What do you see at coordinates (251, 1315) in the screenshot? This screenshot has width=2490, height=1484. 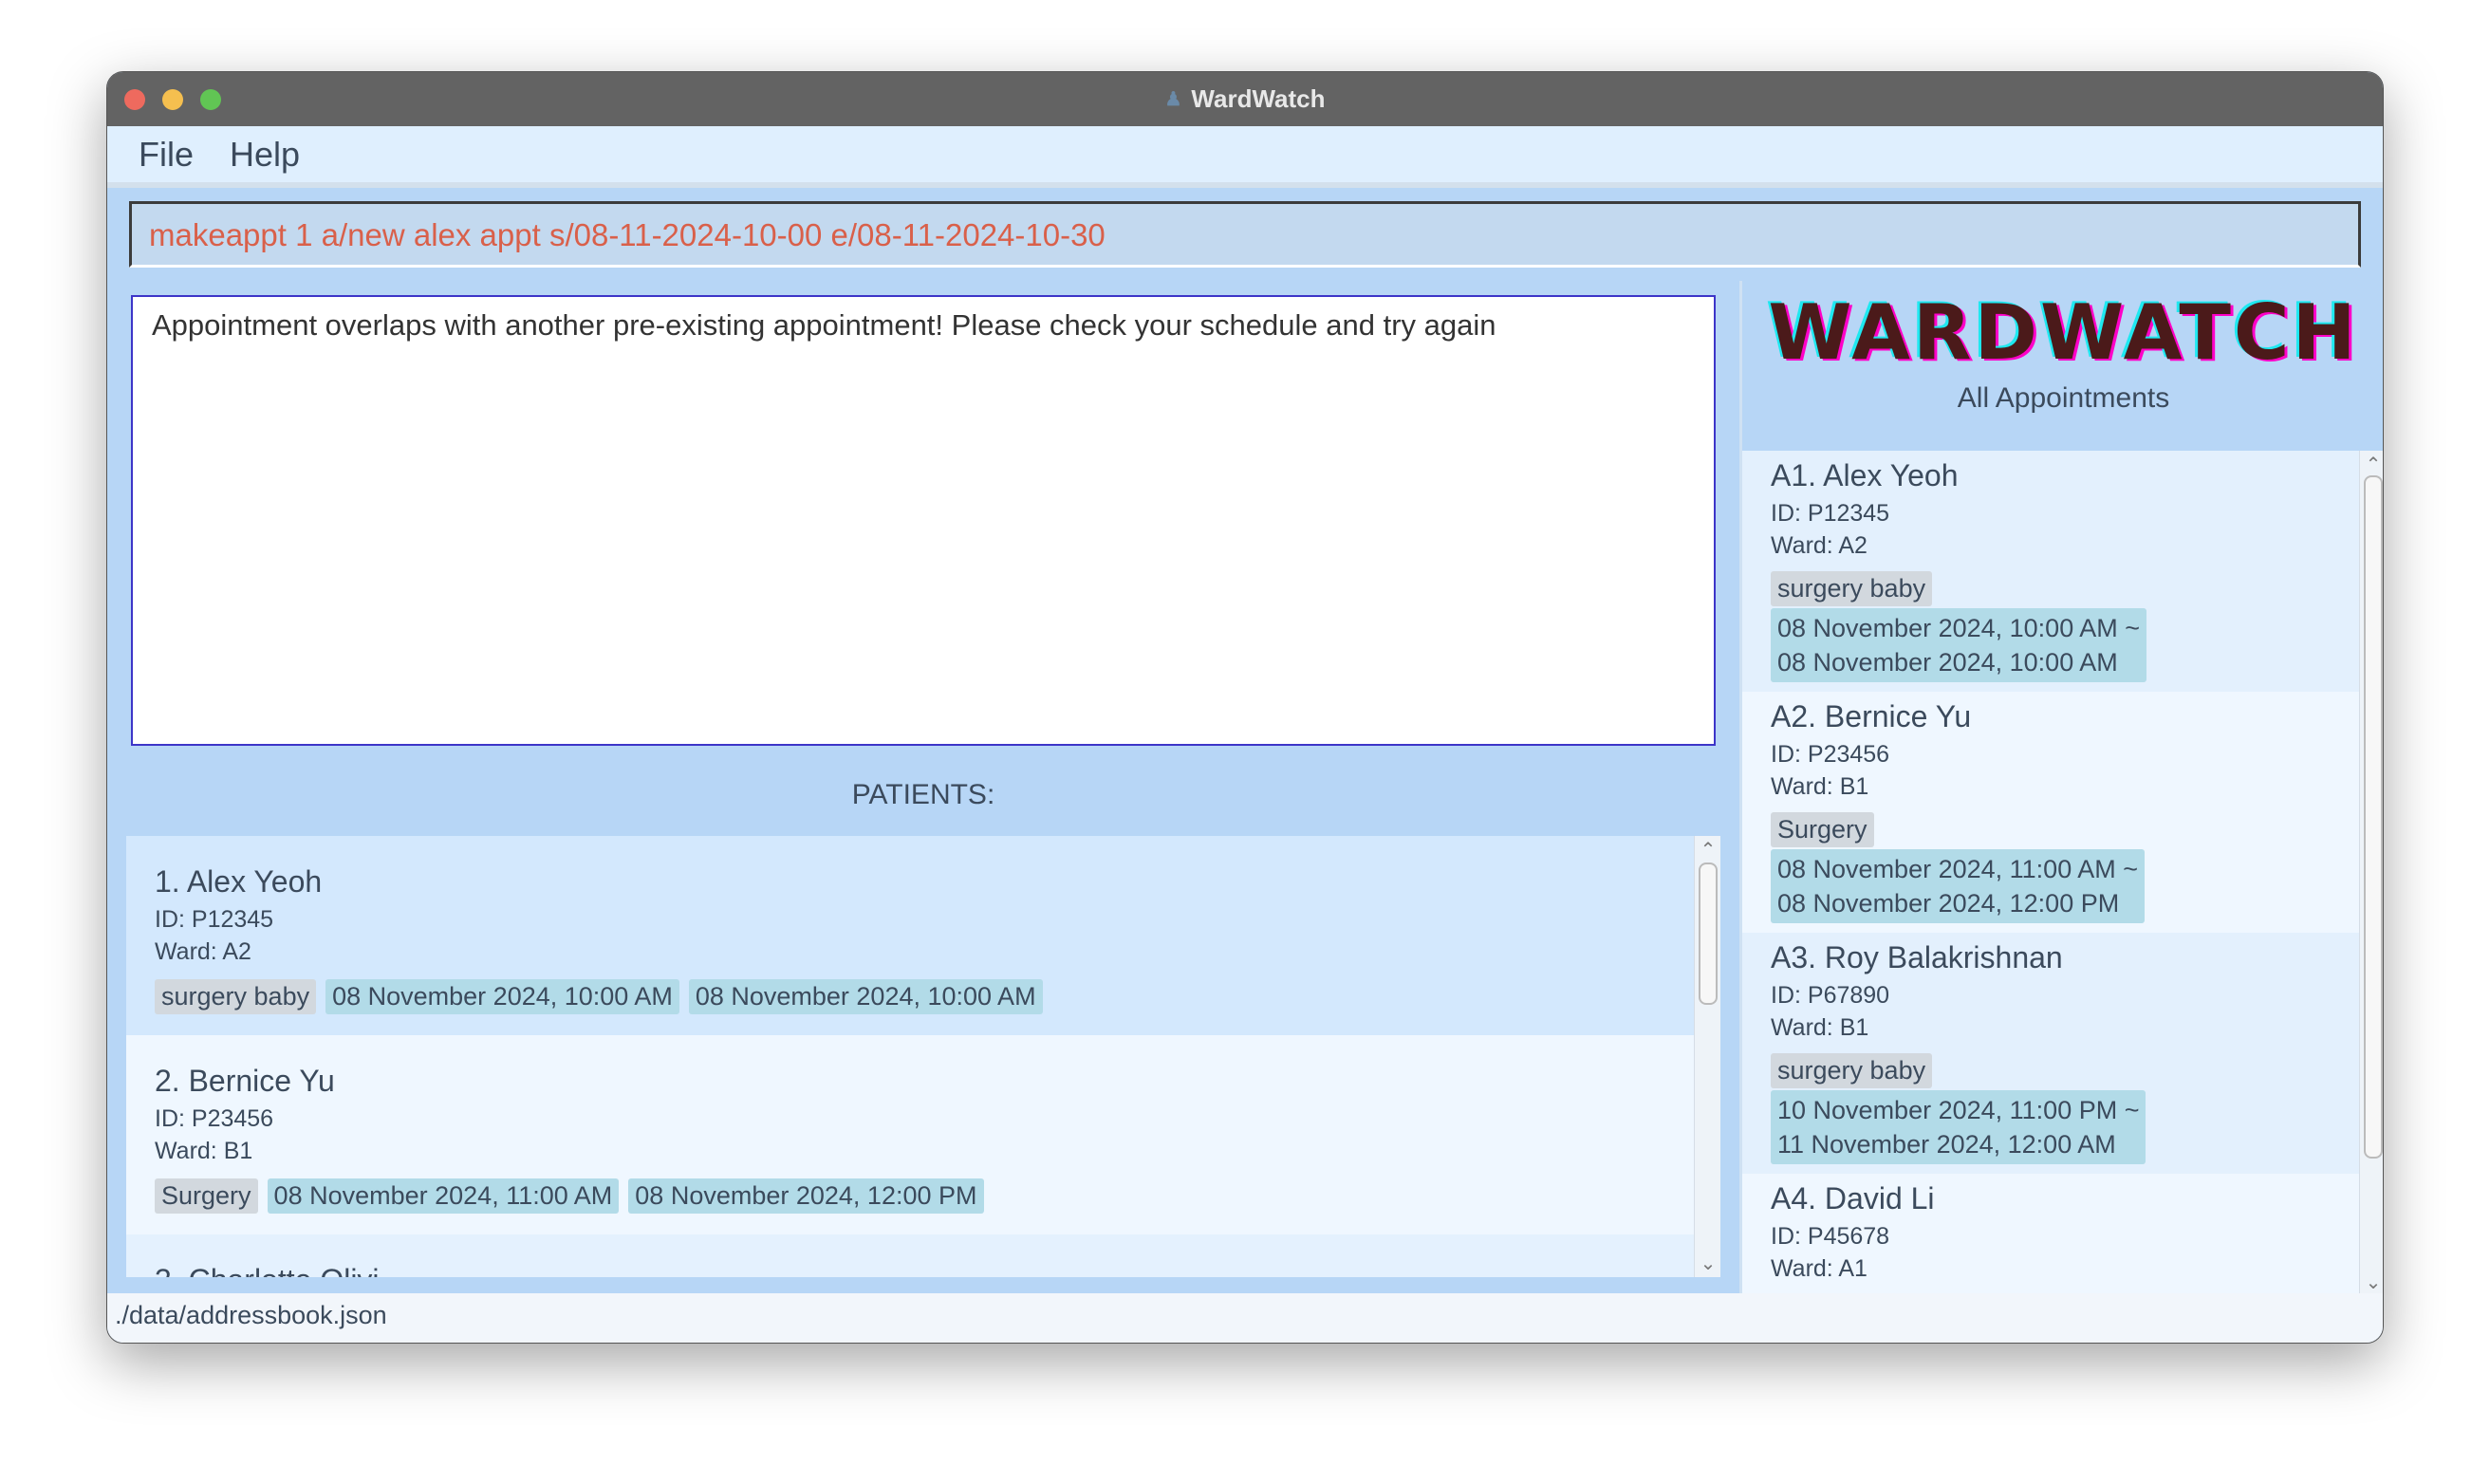 I see `save-location: ./data/addressbook.json` at bounding box center [251, 1315].